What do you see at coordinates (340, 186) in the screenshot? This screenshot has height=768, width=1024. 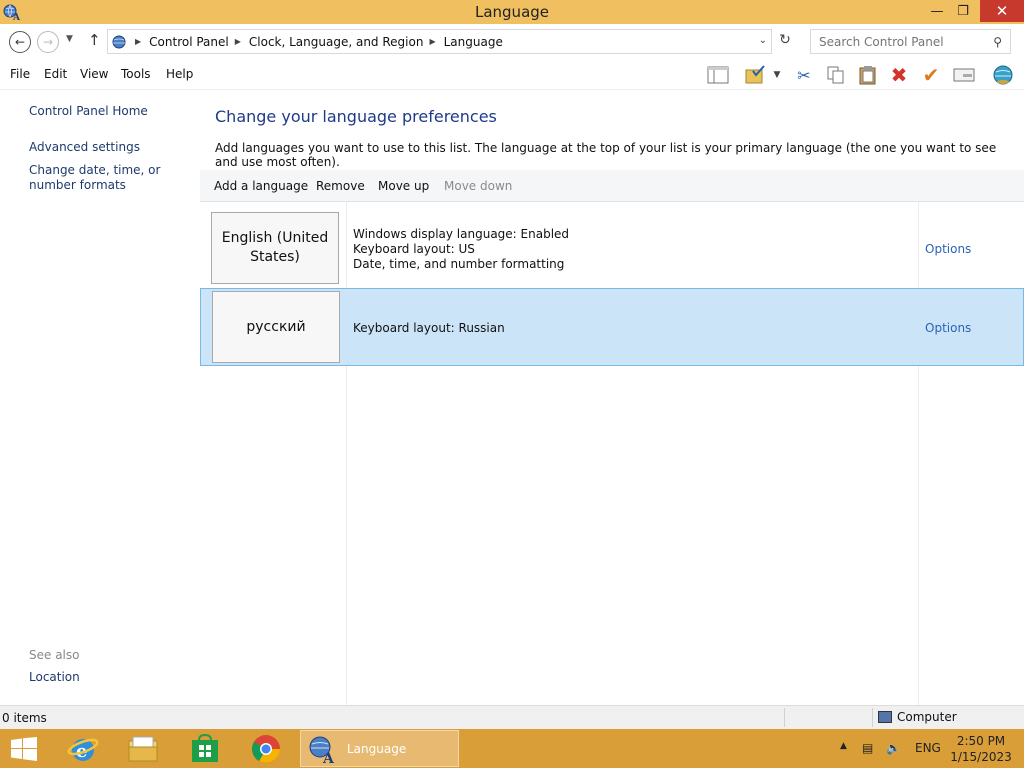 I see `remove-button: Remove` at bounding box center [340, 186].